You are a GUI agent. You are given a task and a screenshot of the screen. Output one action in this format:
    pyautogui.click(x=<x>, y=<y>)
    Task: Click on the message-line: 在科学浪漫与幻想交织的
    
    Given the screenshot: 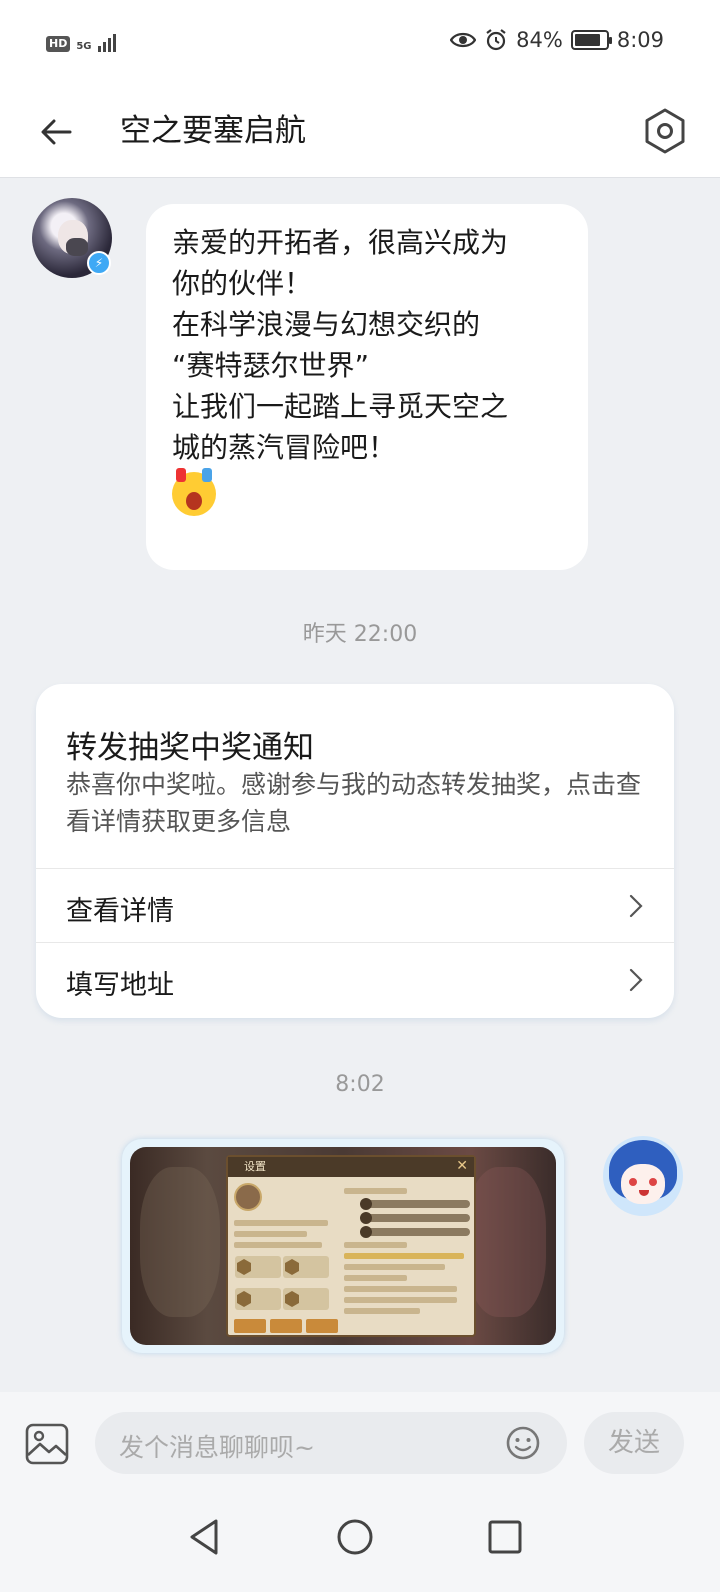 What is the action you would take?
    pyautogui.click(x=326, y=324)
    